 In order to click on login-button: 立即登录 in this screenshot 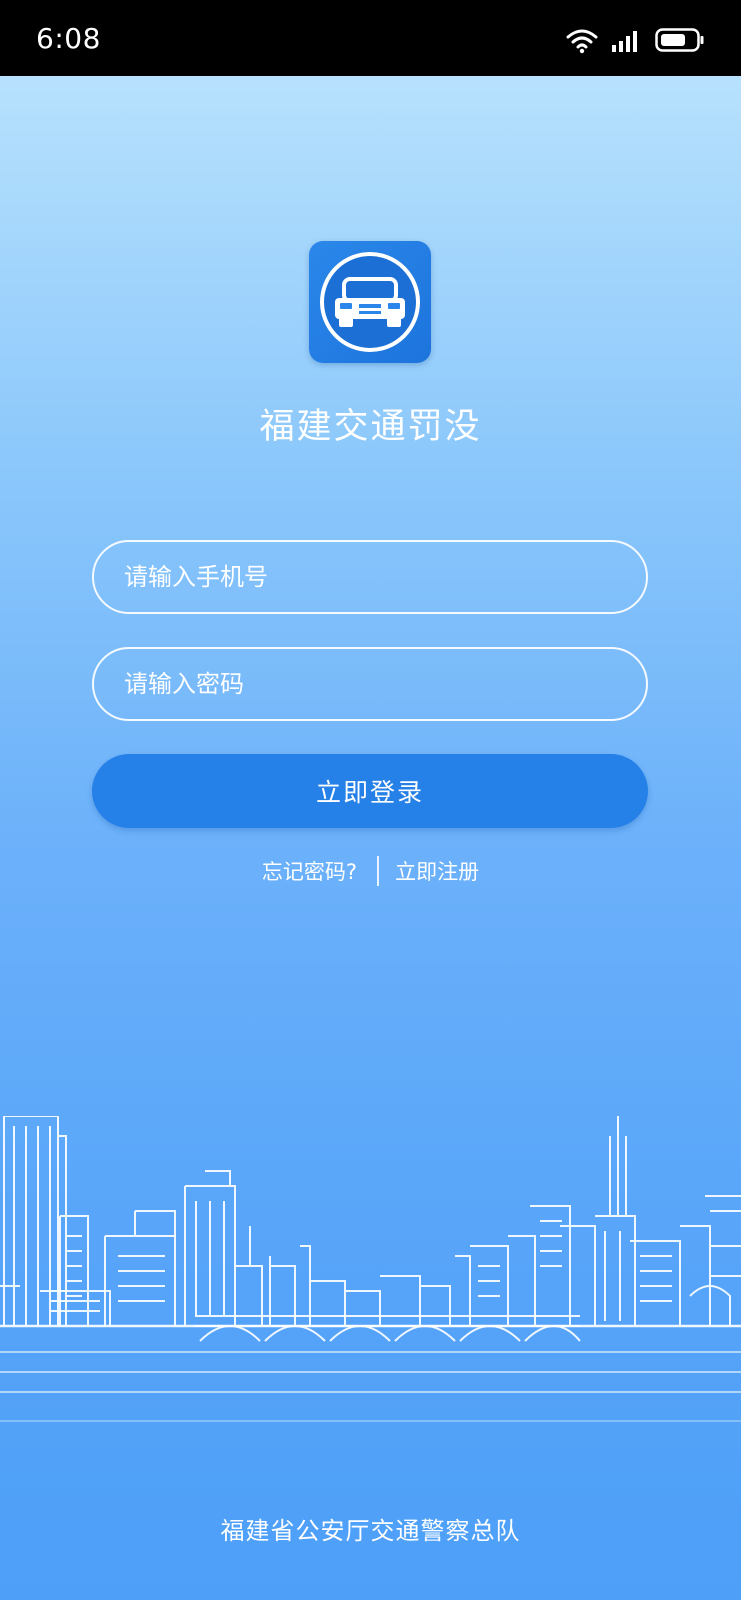, I will do `click(370, 791)`.